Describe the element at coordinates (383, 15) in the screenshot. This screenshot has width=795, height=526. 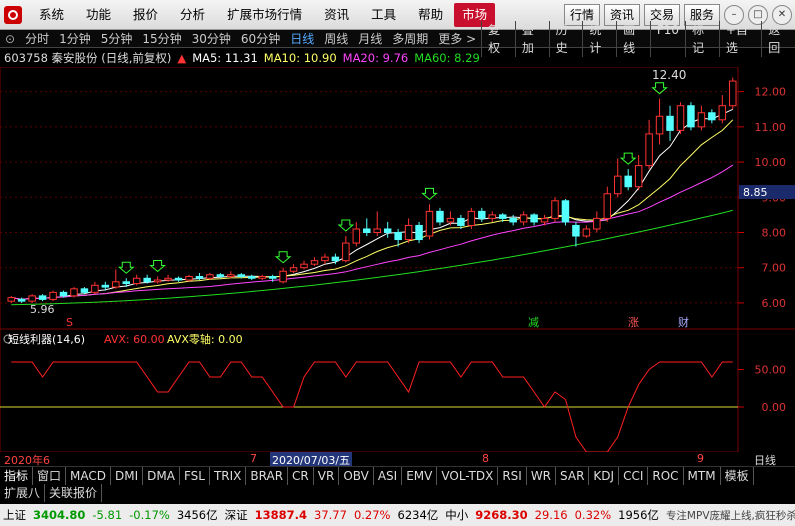
I see `menu-item-tools: 工具` at that location.